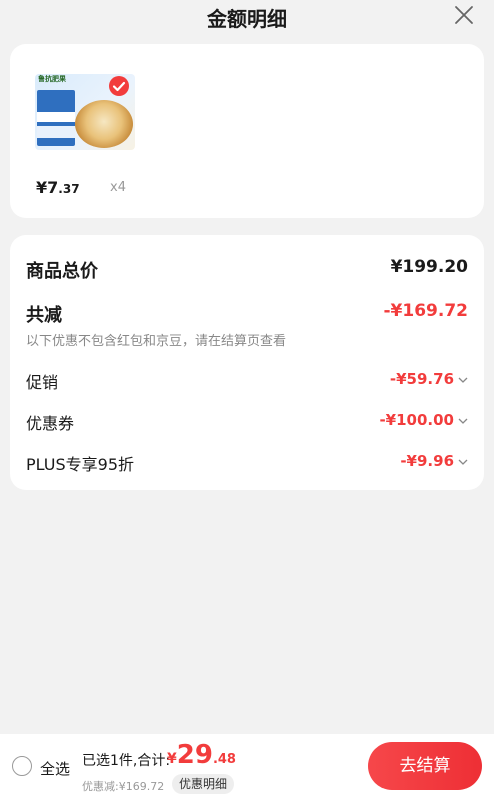 Image resolution: width=494 pixels, height=800 pixels. What do you see at coordinates (123, 786) in the screenshot?
I see `discount-summary: 优惠减:¥169.72` at bounding box center [123, 786].